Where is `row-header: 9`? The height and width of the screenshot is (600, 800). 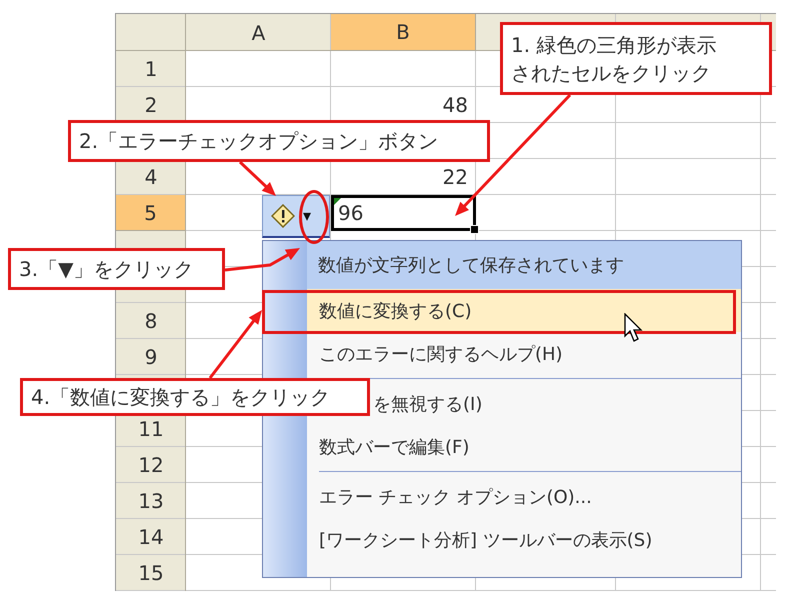 row-header: 9 is located at coordinates (151, 357).